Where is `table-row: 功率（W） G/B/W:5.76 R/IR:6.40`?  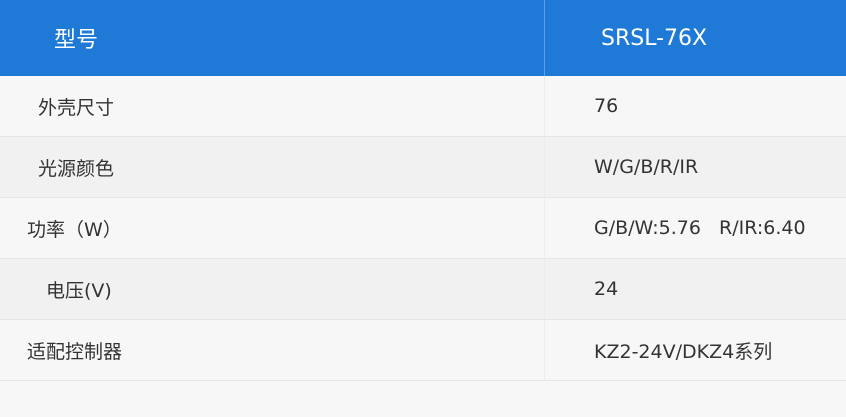 table-row: 功率（W） G/B/W:5.76 R/IR:6.40 is located at coordinates (423, 228).